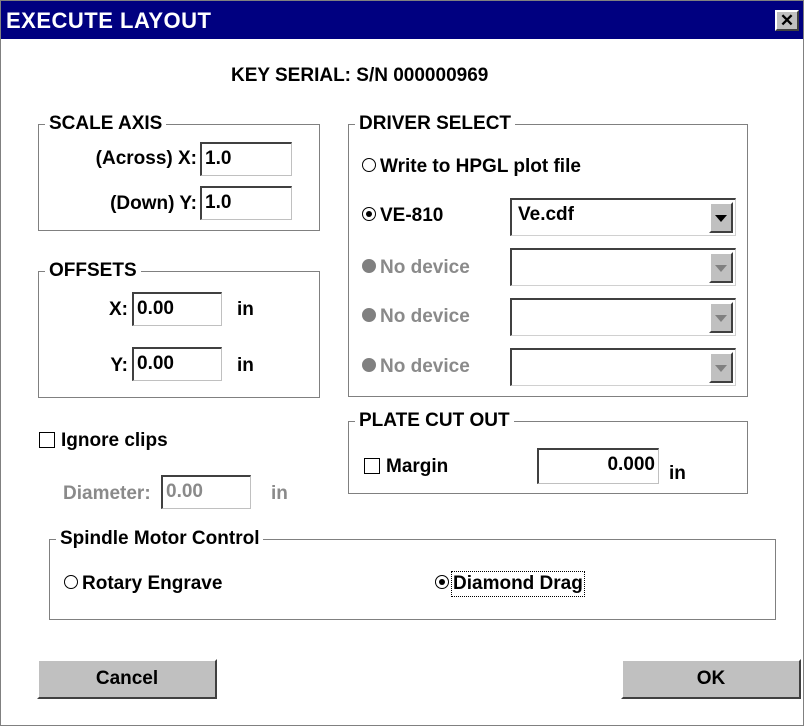 The image size is (804, 726). Describe the element at coordinates (417, 466) in the screenshot. I see `margin-label: Margin` at that location.